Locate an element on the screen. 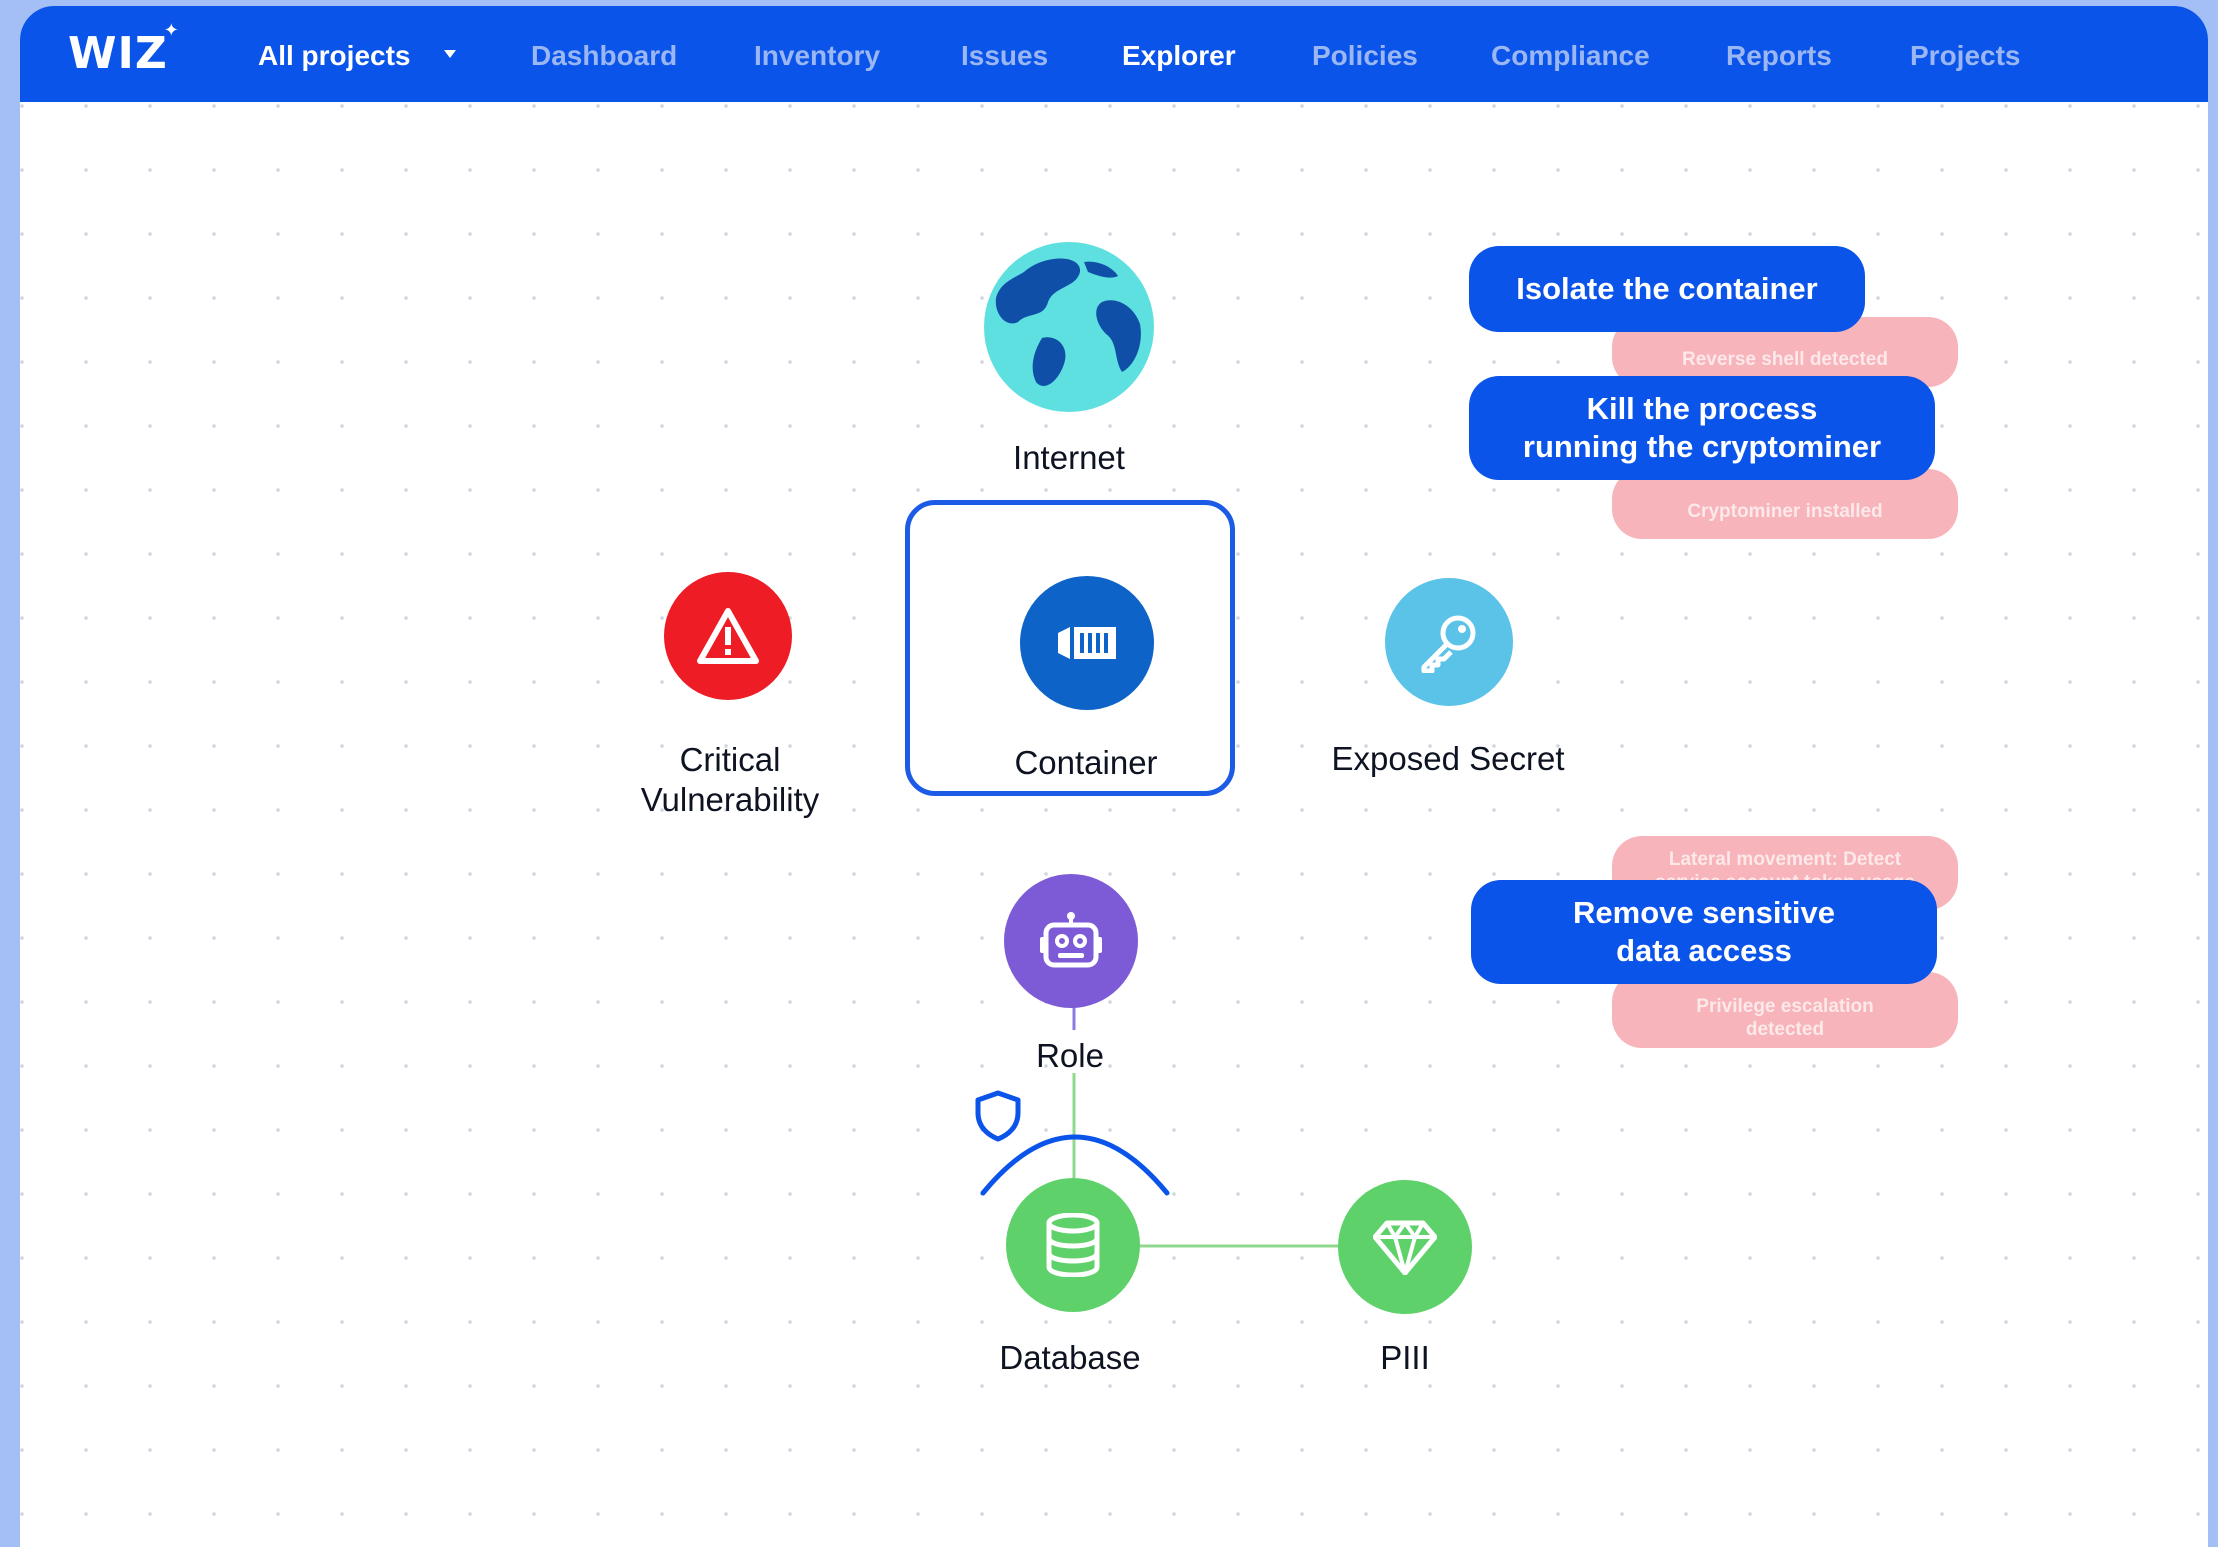 The width and height of the screenshot is (2218, 1547). robot-icon is located at coordinates (1071, 940).